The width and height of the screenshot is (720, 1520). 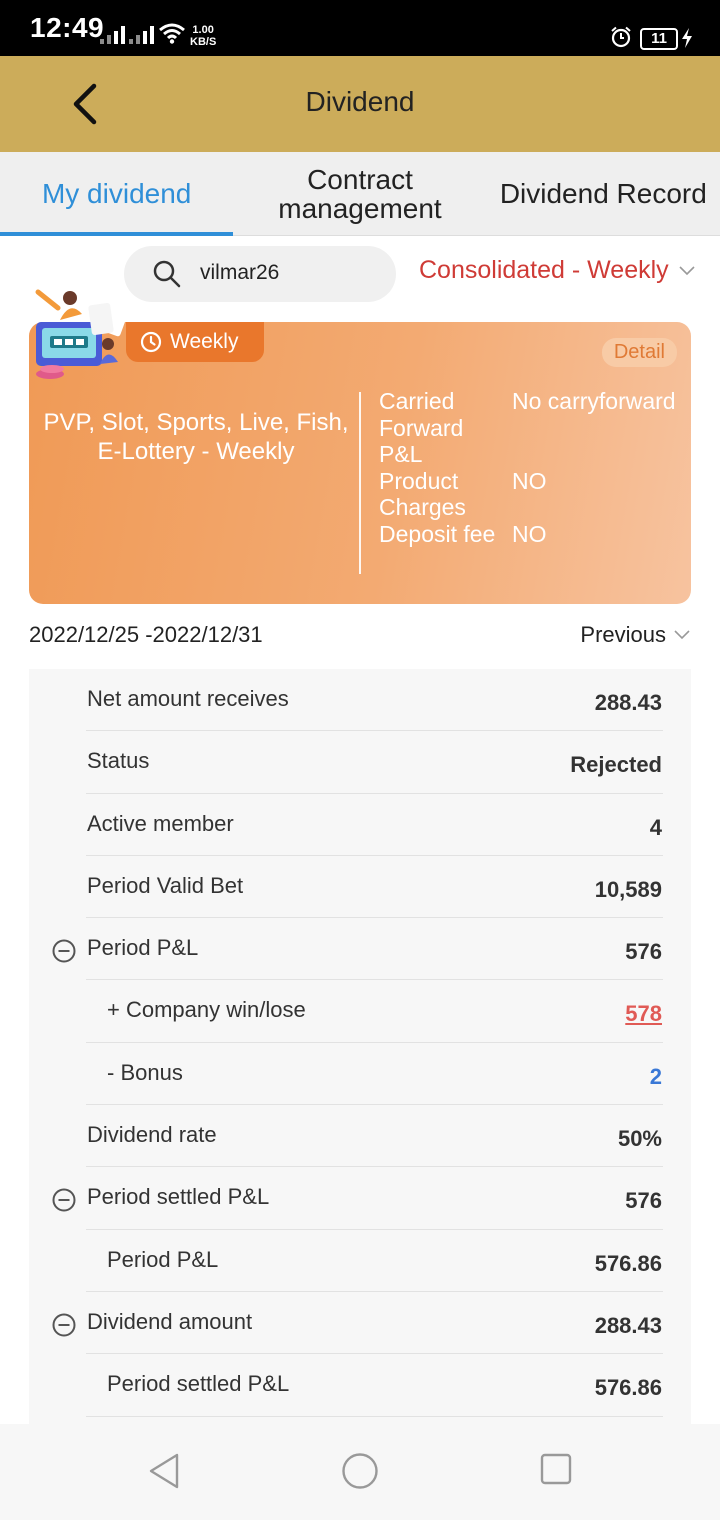 I want to click on row-label: + Company win/lose, so click(x=206, y=1010).